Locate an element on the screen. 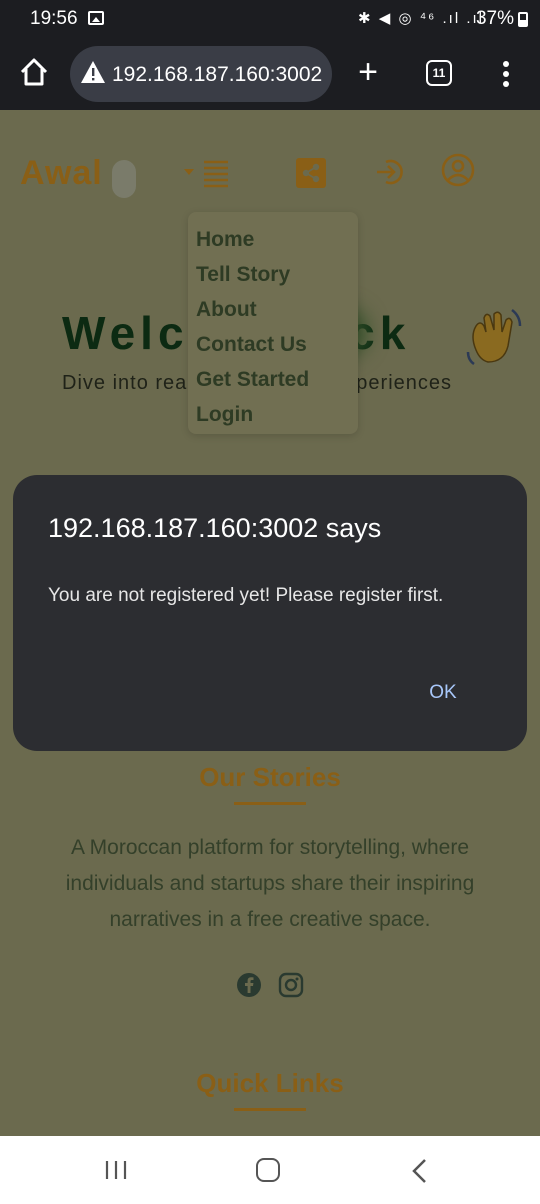  quick-links-underline is located at coordinates (270, 1109).